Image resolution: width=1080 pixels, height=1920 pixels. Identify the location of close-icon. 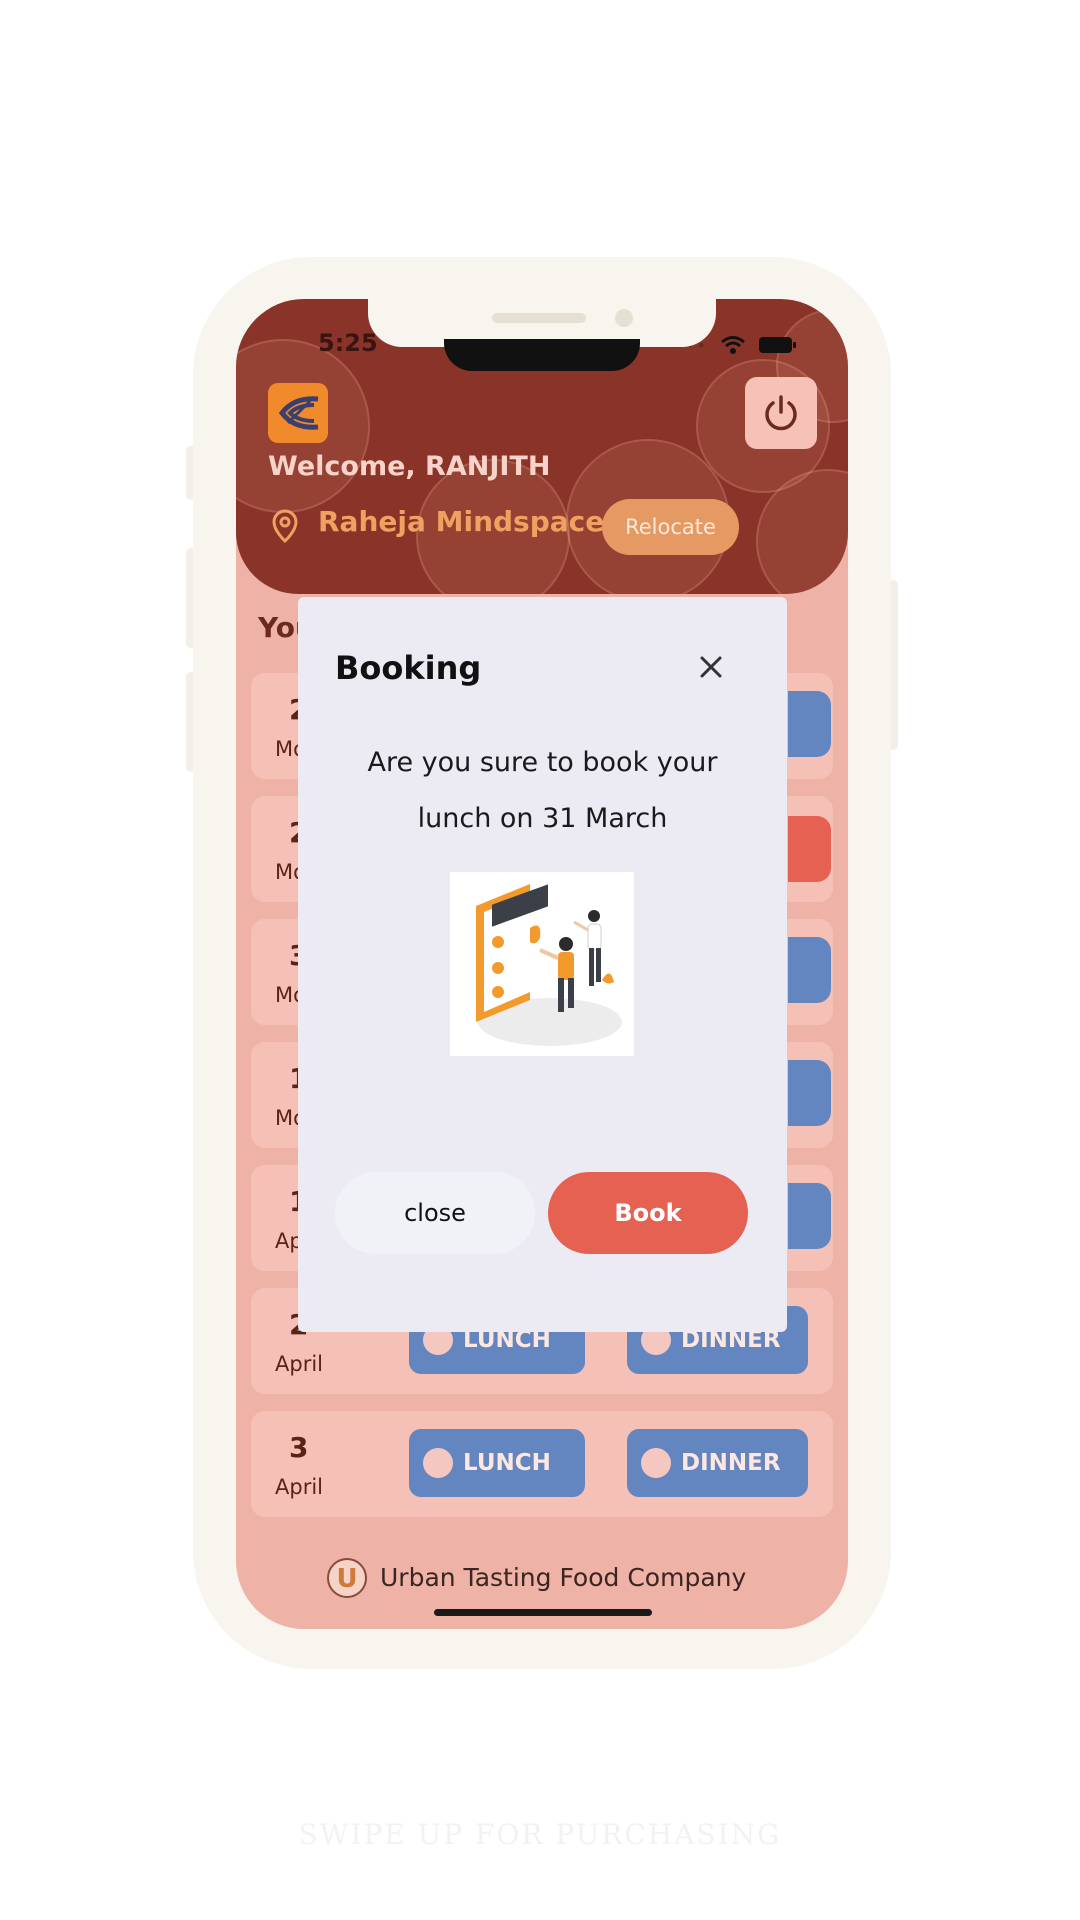
(711, 667).